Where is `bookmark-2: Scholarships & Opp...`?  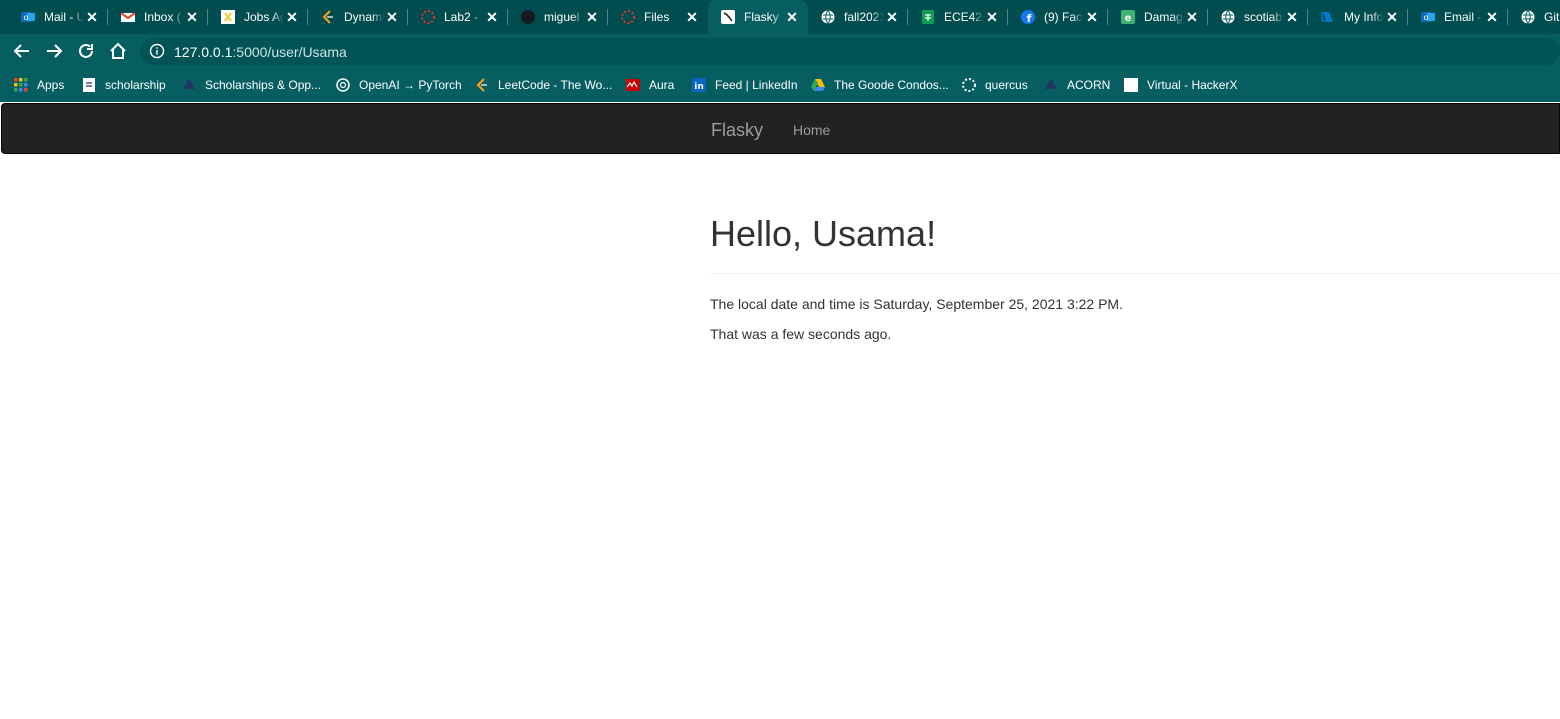 bookmark-2: Scholarships & Opp... is located at coordinates (251, 85).